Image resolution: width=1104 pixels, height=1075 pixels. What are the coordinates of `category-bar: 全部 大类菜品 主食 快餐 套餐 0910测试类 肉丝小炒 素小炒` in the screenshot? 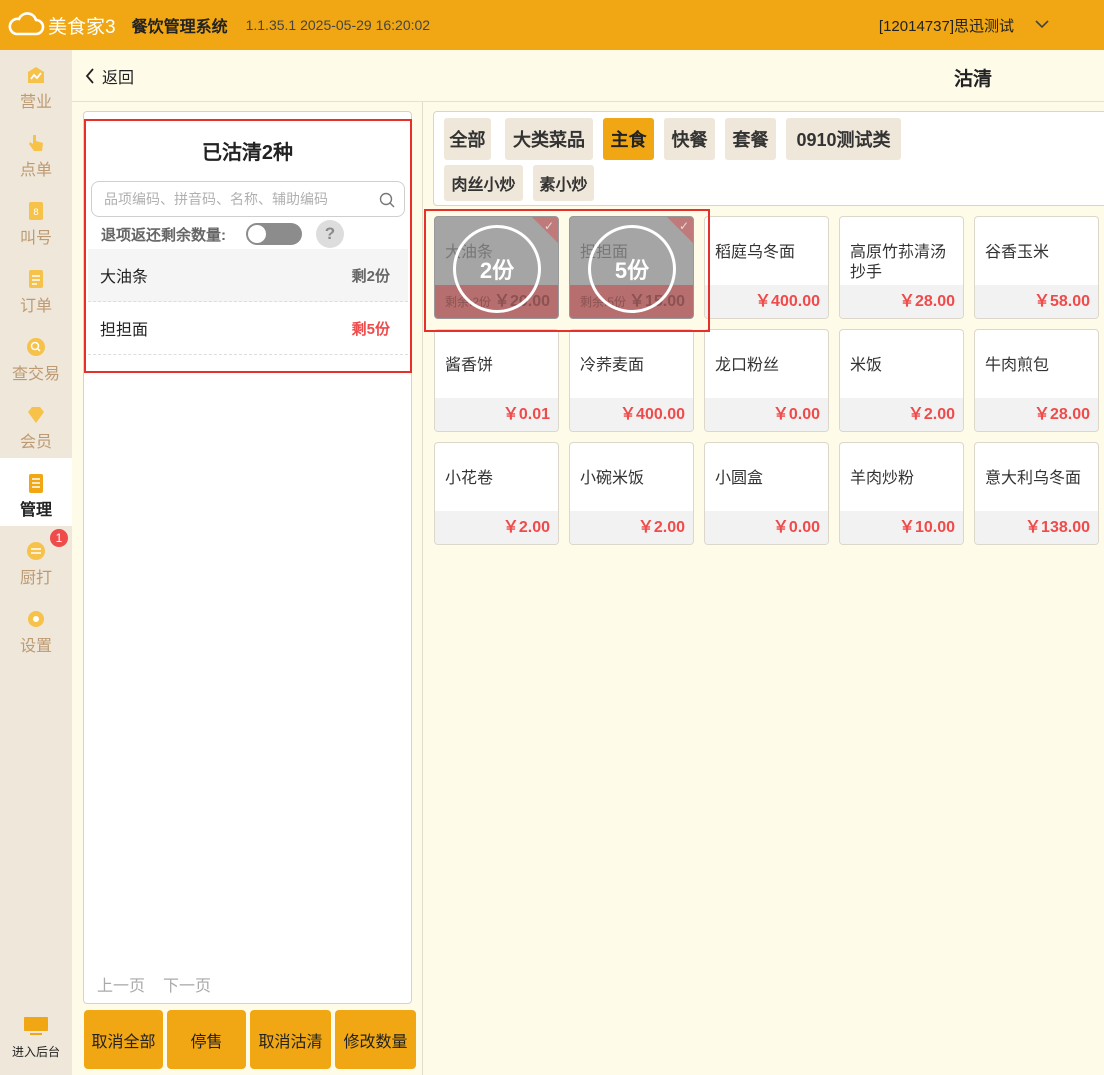 It's located at (768, 158).